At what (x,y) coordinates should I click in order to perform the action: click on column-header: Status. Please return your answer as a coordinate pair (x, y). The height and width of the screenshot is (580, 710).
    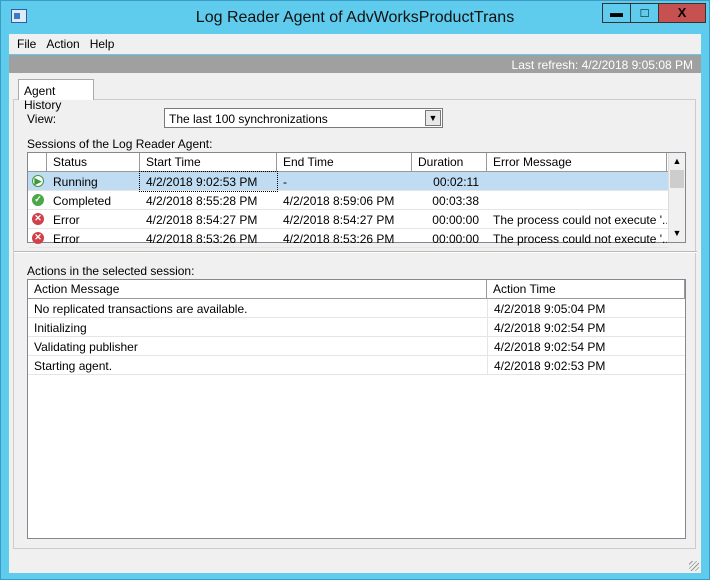
    Looking at the image, I should click on (93, 162).